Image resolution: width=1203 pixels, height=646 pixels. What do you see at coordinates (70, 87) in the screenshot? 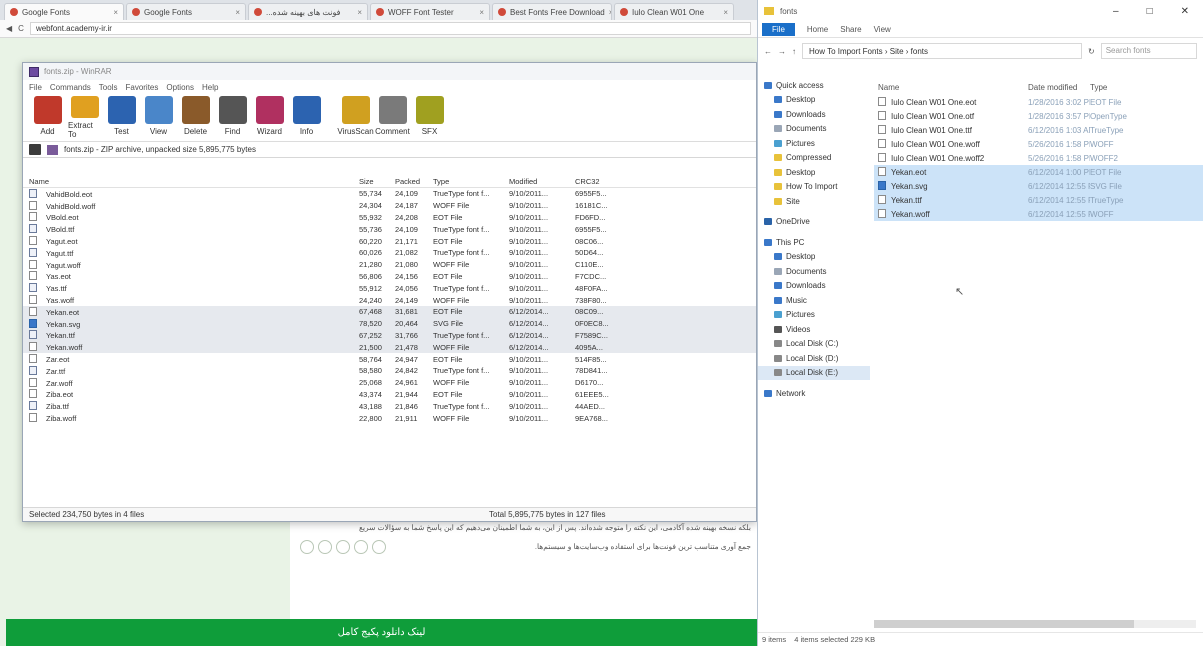
I see `menu-item: Commands` at bounding box center [70, 87].